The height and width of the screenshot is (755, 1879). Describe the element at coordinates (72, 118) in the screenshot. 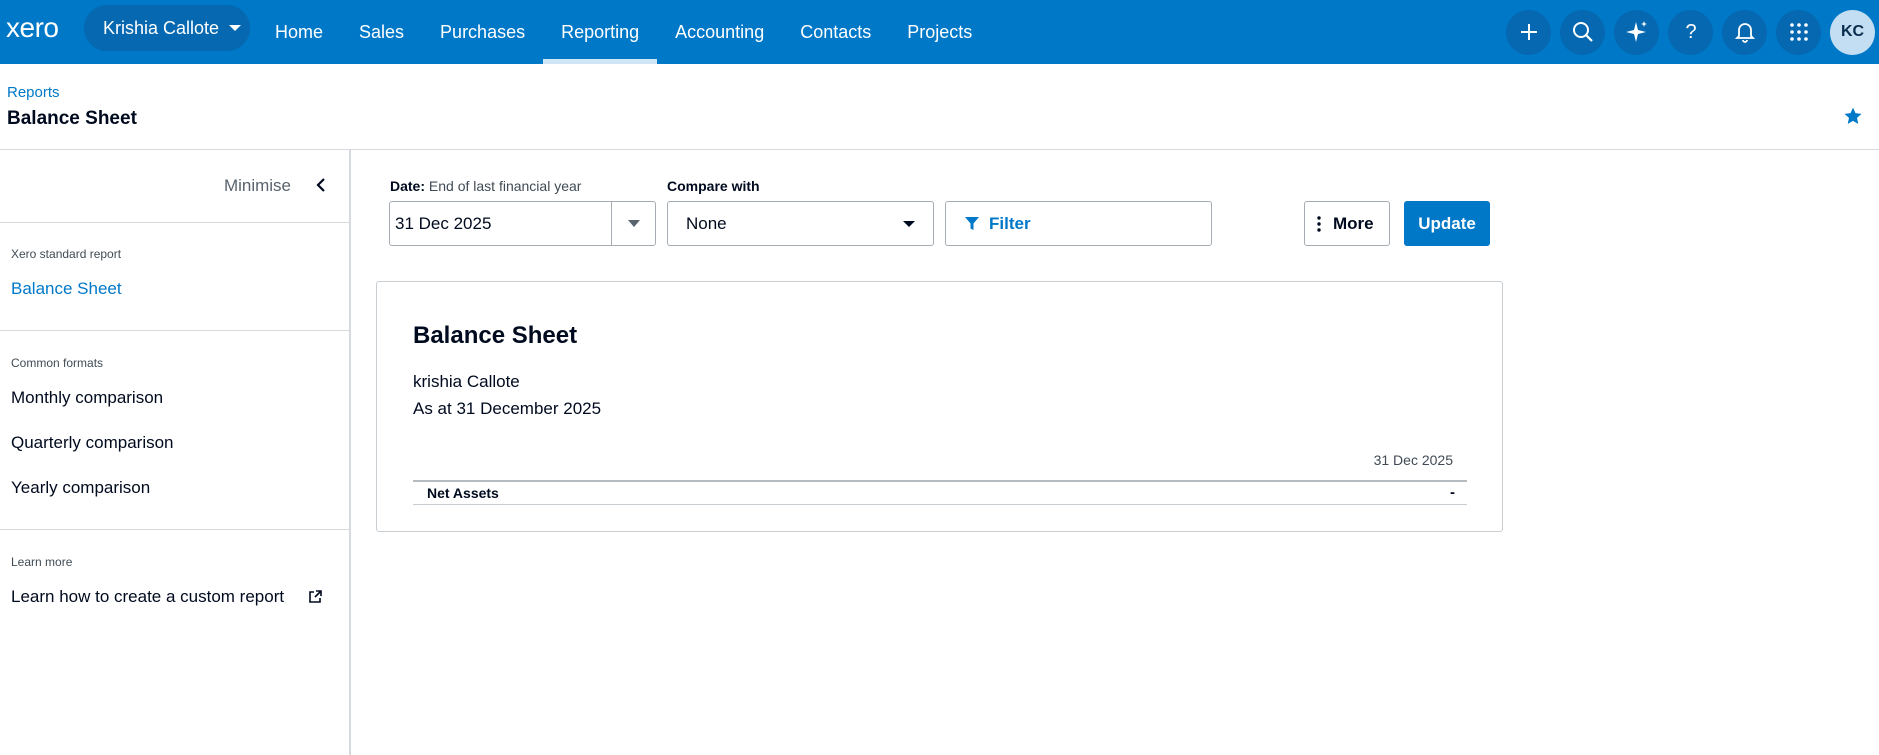

I see `page-title: Balance Sheet` at that location.